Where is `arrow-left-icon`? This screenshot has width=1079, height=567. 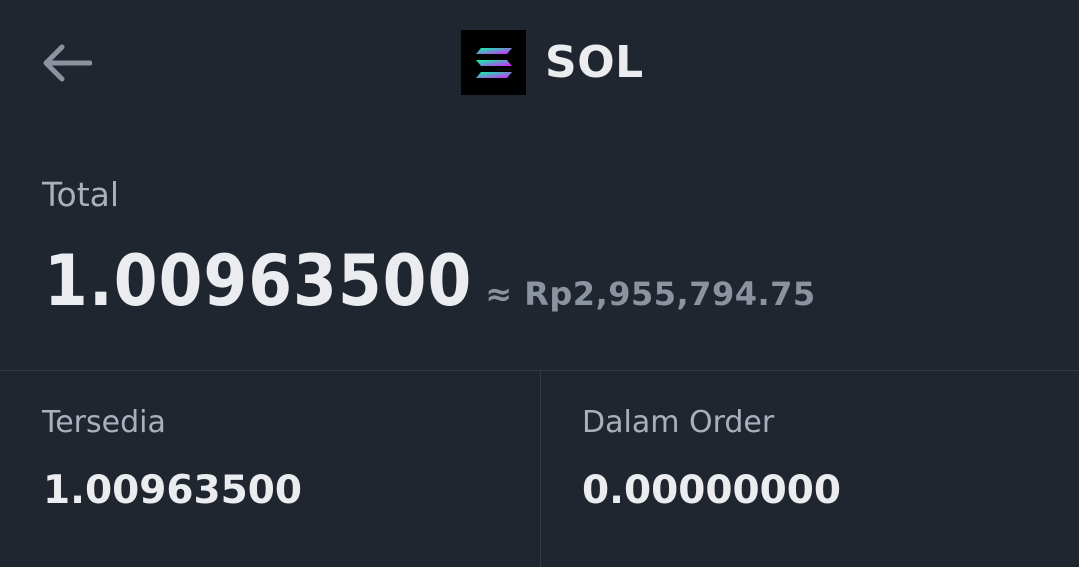 arrow-left-icon is located at coordinates (66, 65).